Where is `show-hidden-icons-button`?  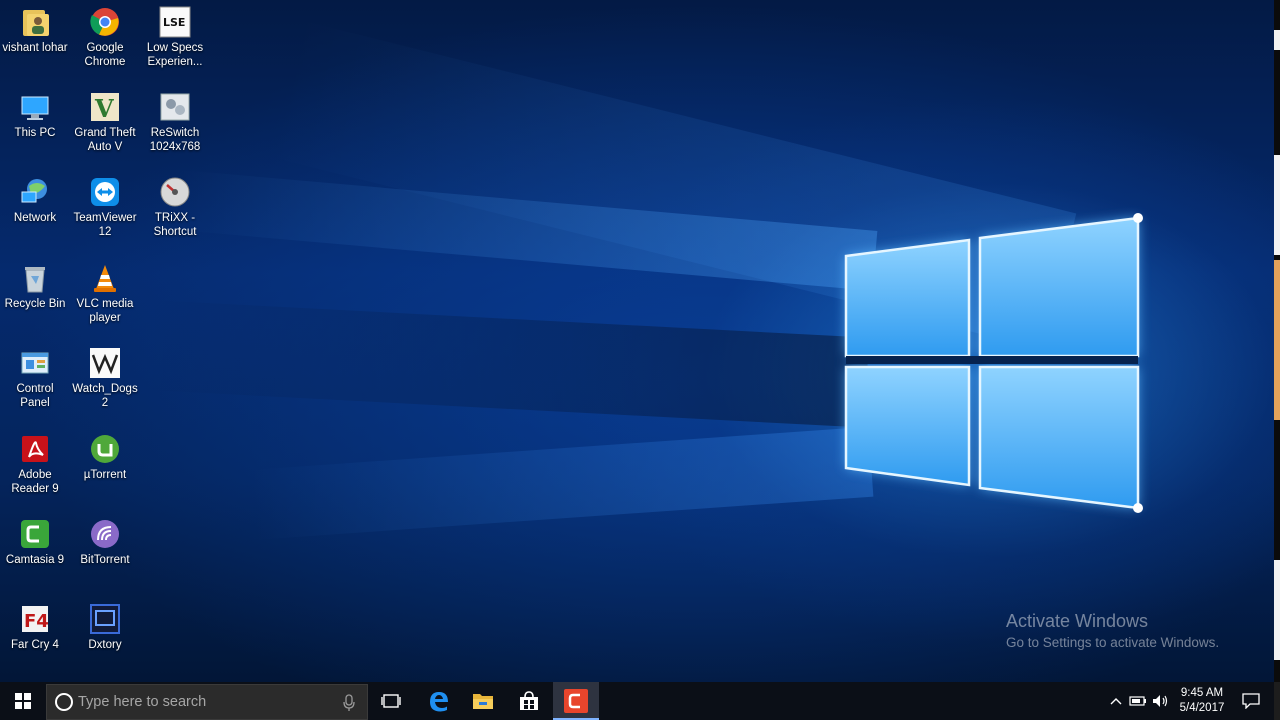 show-hidden-icons-button is located at coordinates (1116, 701).